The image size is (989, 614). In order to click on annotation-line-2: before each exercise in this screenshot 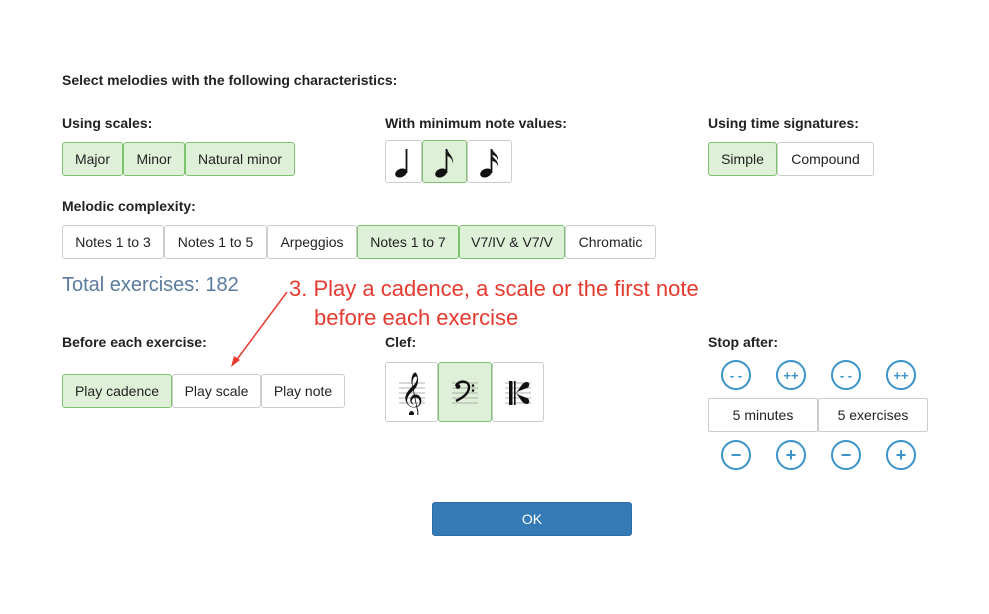, I will do `click(416, 317)`.